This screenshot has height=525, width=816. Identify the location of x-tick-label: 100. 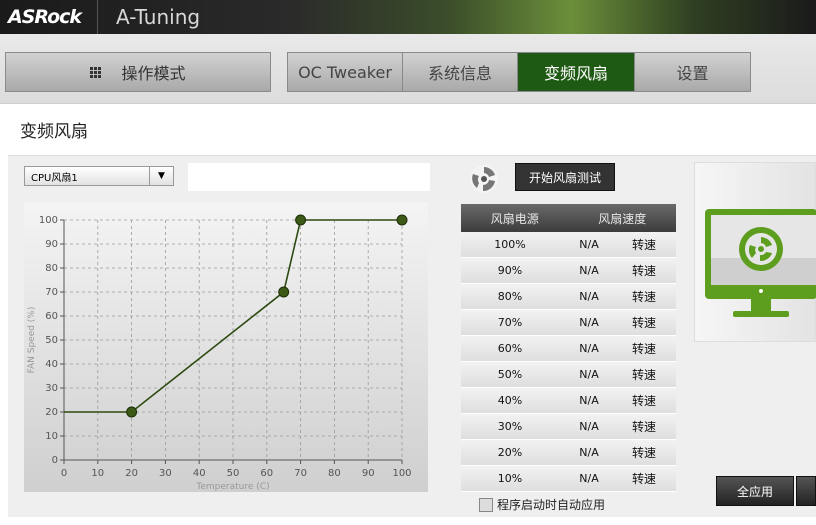
(401, 473).